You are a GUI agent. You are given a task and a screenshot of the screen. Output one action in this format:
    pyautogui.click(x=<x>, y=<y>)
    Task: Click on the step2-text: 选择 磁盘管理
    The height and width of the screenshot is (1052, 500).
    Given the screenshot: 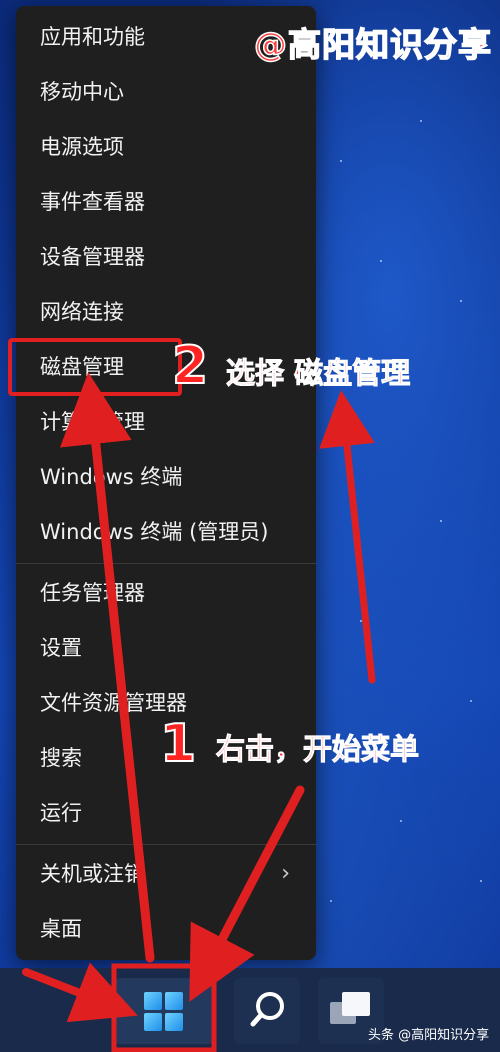 What is the action you would take?
    pyautogui.click(x=318, y=373)
    